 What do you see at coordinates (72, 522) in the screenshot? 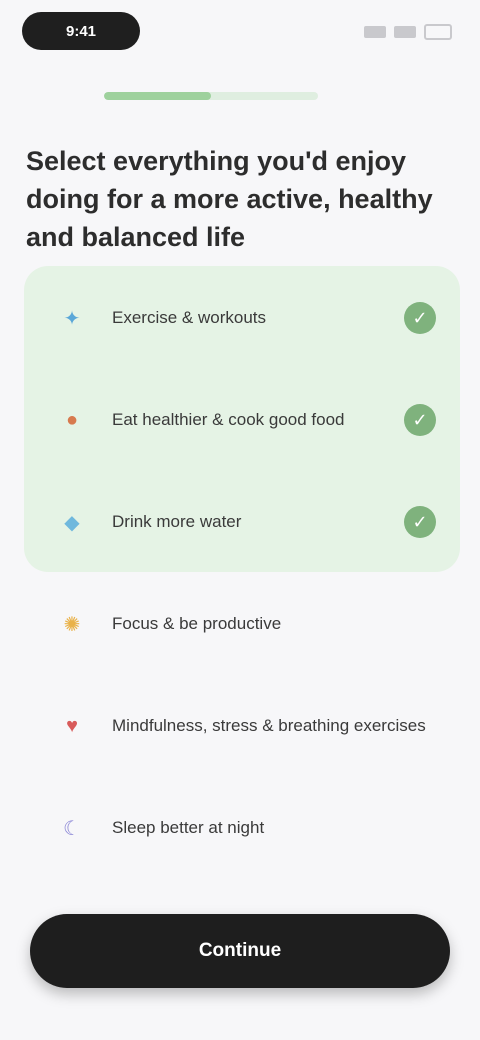
I see `water-drop-icon: ◆` at bounding box center [72, 522].